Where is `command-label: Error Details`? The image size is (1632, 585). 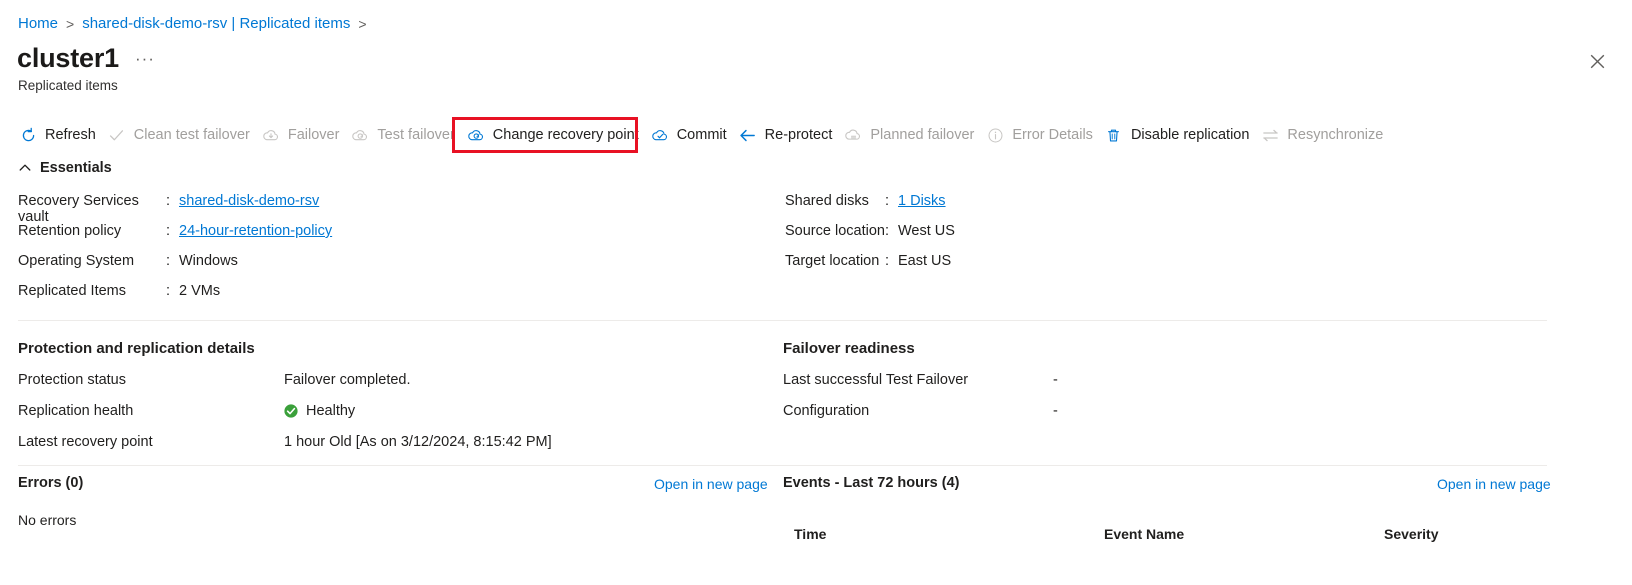 command-label: Error Details is located at coordinates (1052, 135).